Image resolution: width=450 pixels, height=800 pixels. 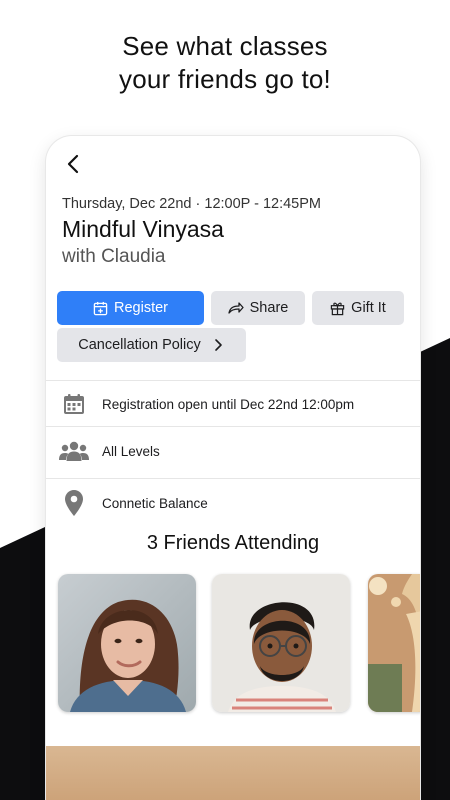 I want to click on friend-avatar-partial, so click(x=394, y=643).